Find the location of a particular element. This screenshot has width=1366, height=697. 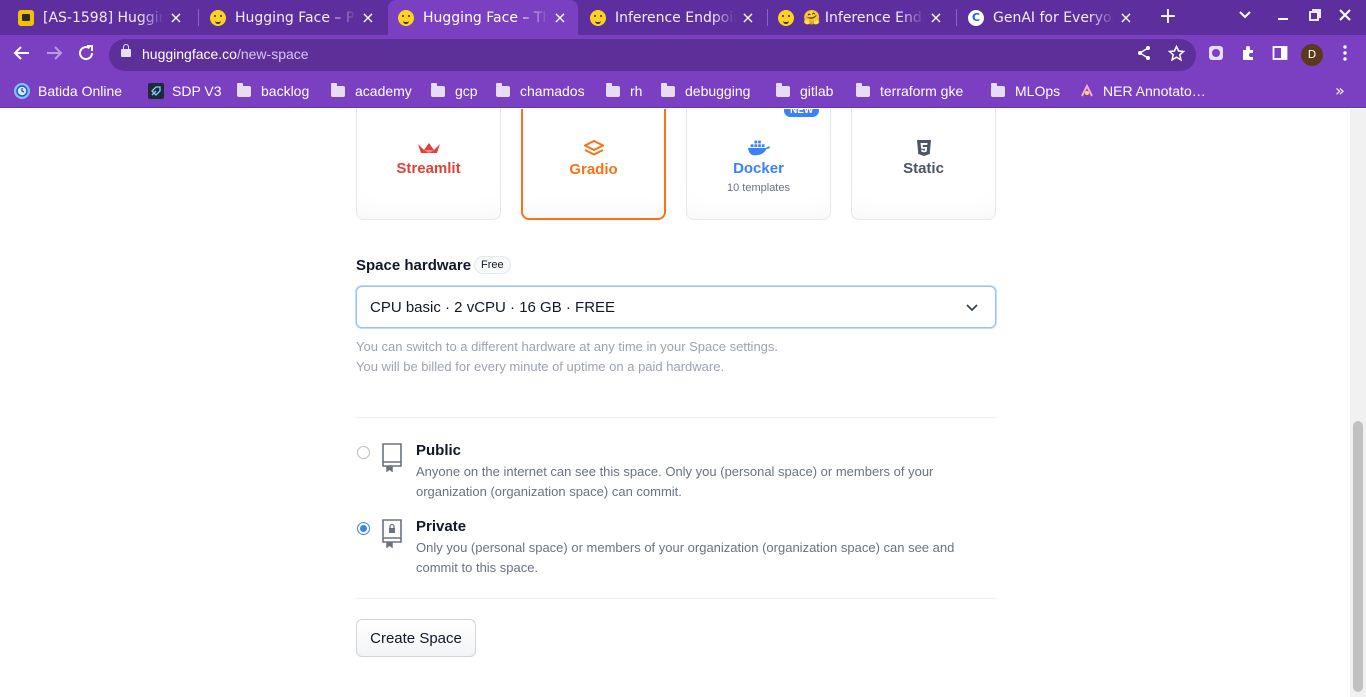

bookmark-gcp: gcp is located at coordinates (454, 91).